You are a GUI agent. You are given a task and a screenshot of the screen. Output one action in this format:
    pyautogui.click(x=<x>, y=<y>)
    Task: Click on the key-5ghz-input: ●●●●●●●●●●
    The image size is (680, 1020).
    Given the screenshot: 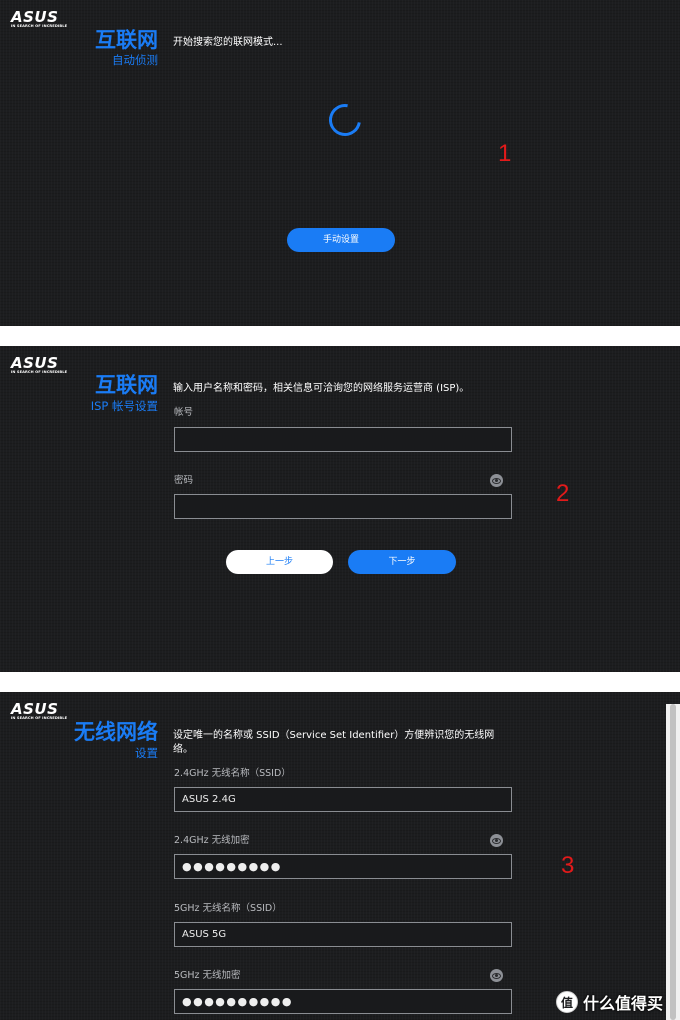 What is the action you would take?
    pyautogui.click(x=343, y=1001)
    